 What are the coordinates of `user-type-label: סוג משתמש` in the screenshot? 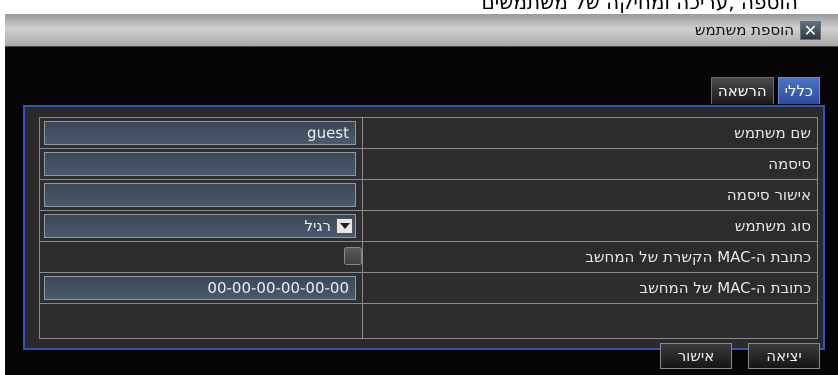 It's located at (772, 226).